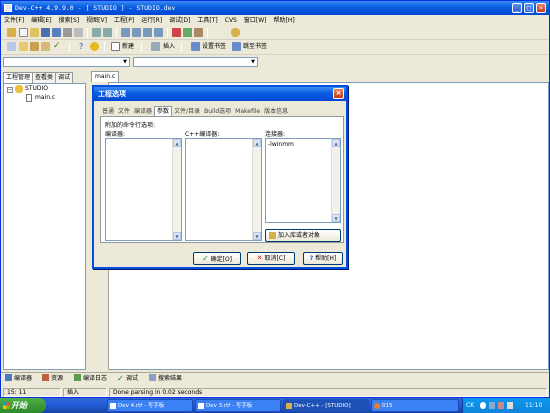  Describe the element at coordinates (57, 46) in the screenshot. I see `check-syntax-icon: ✓` at that location.